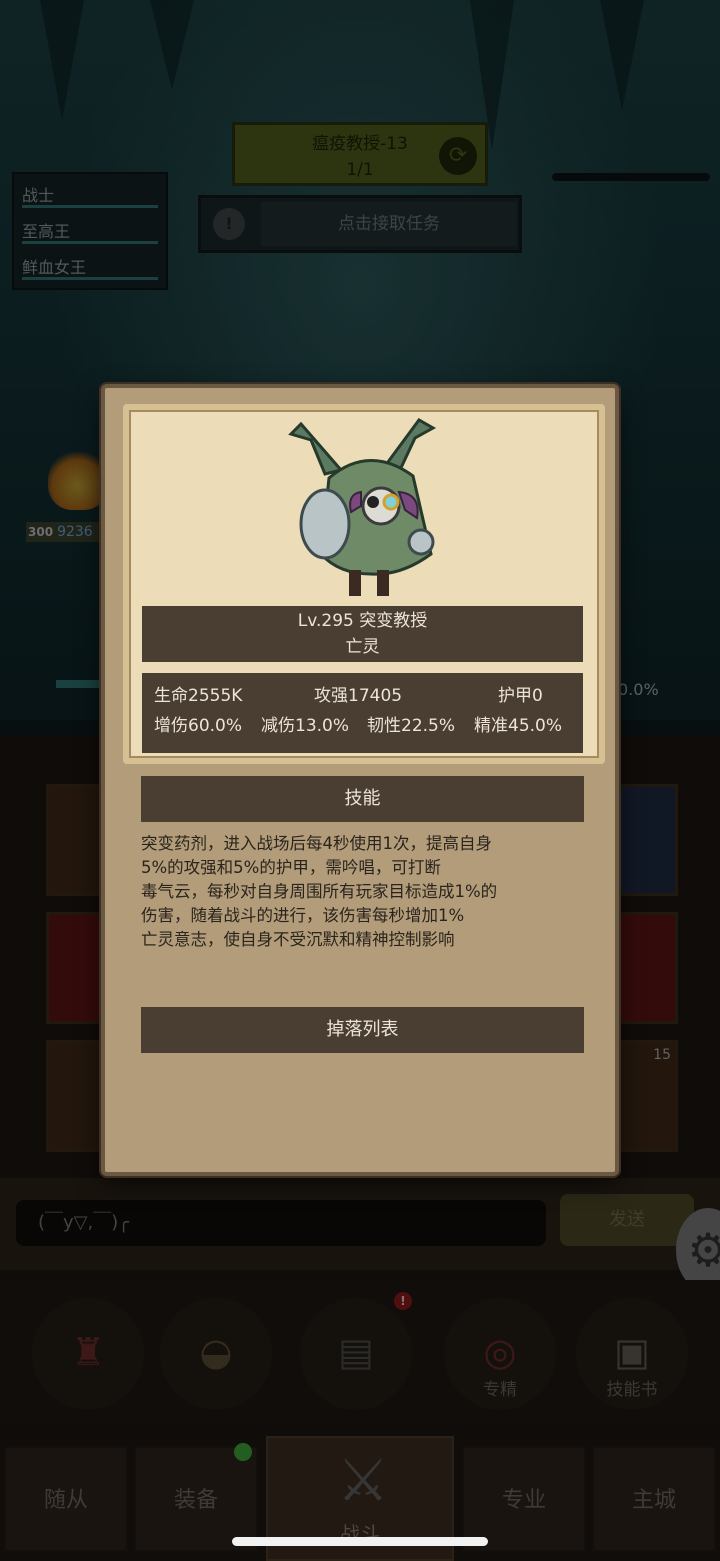  I want to click on stat-damage-down: 减伤13.0%, so click(305, 726).